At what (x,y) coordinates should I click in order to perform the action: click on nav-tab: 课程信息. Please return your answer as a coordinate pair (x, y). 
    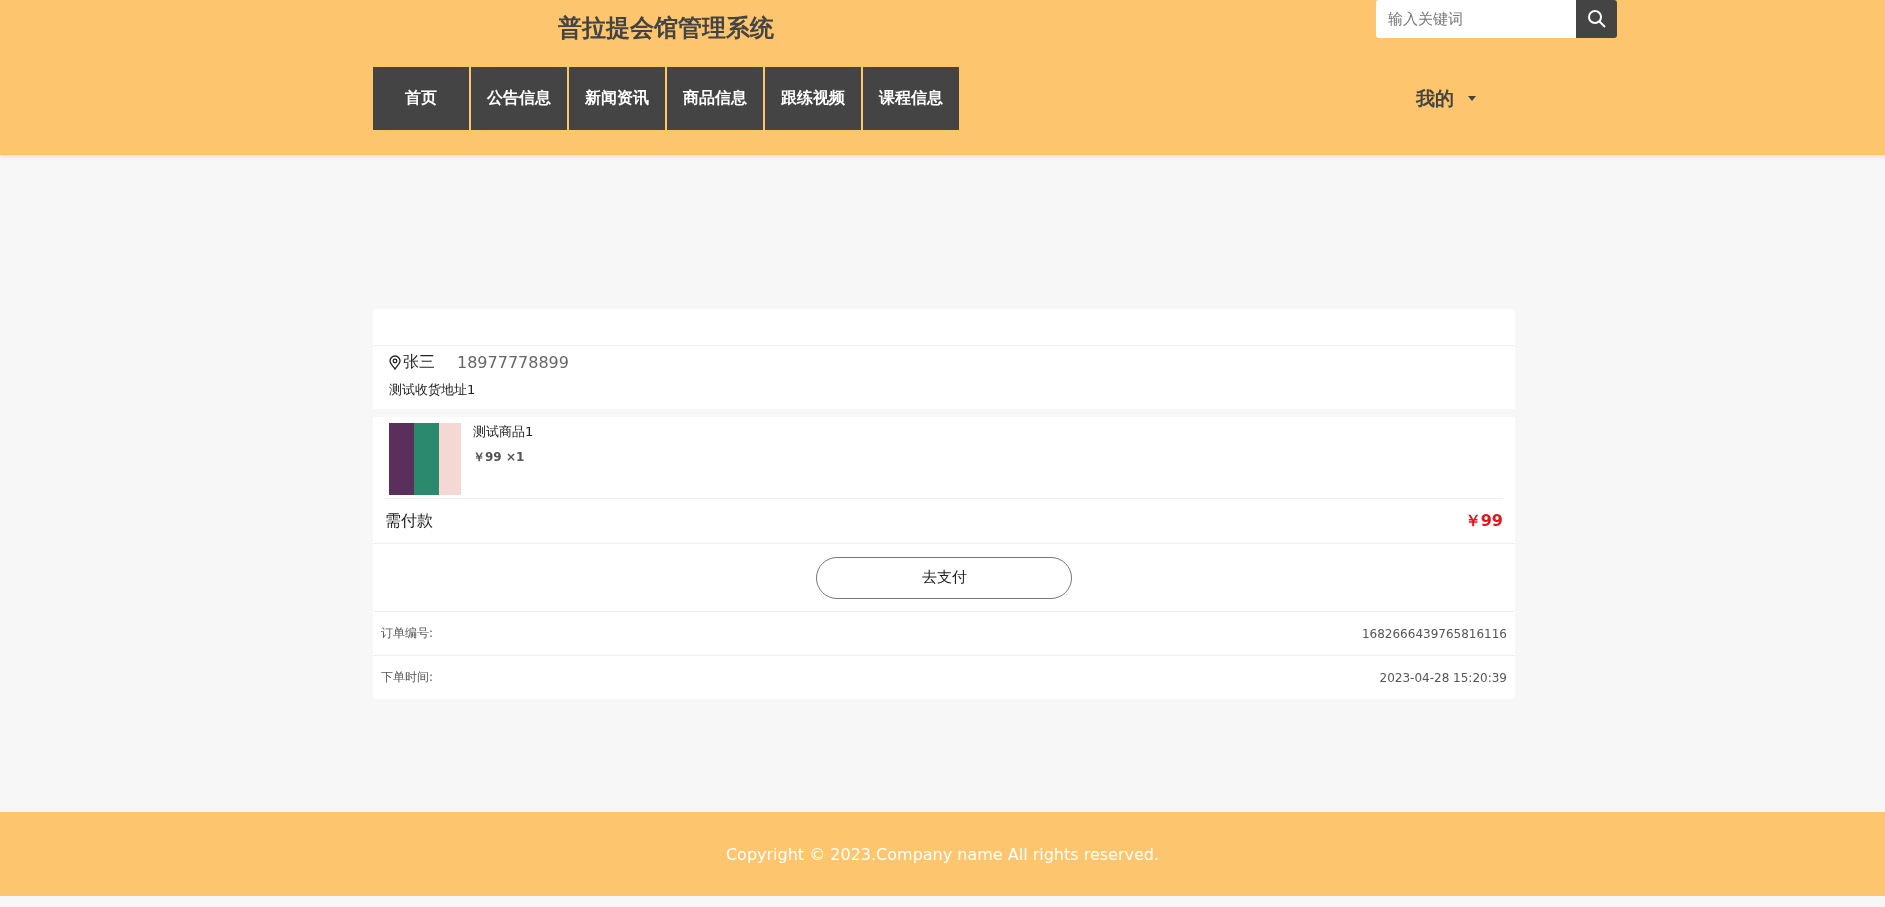
    Looking at the image, I should click on (911, 98).